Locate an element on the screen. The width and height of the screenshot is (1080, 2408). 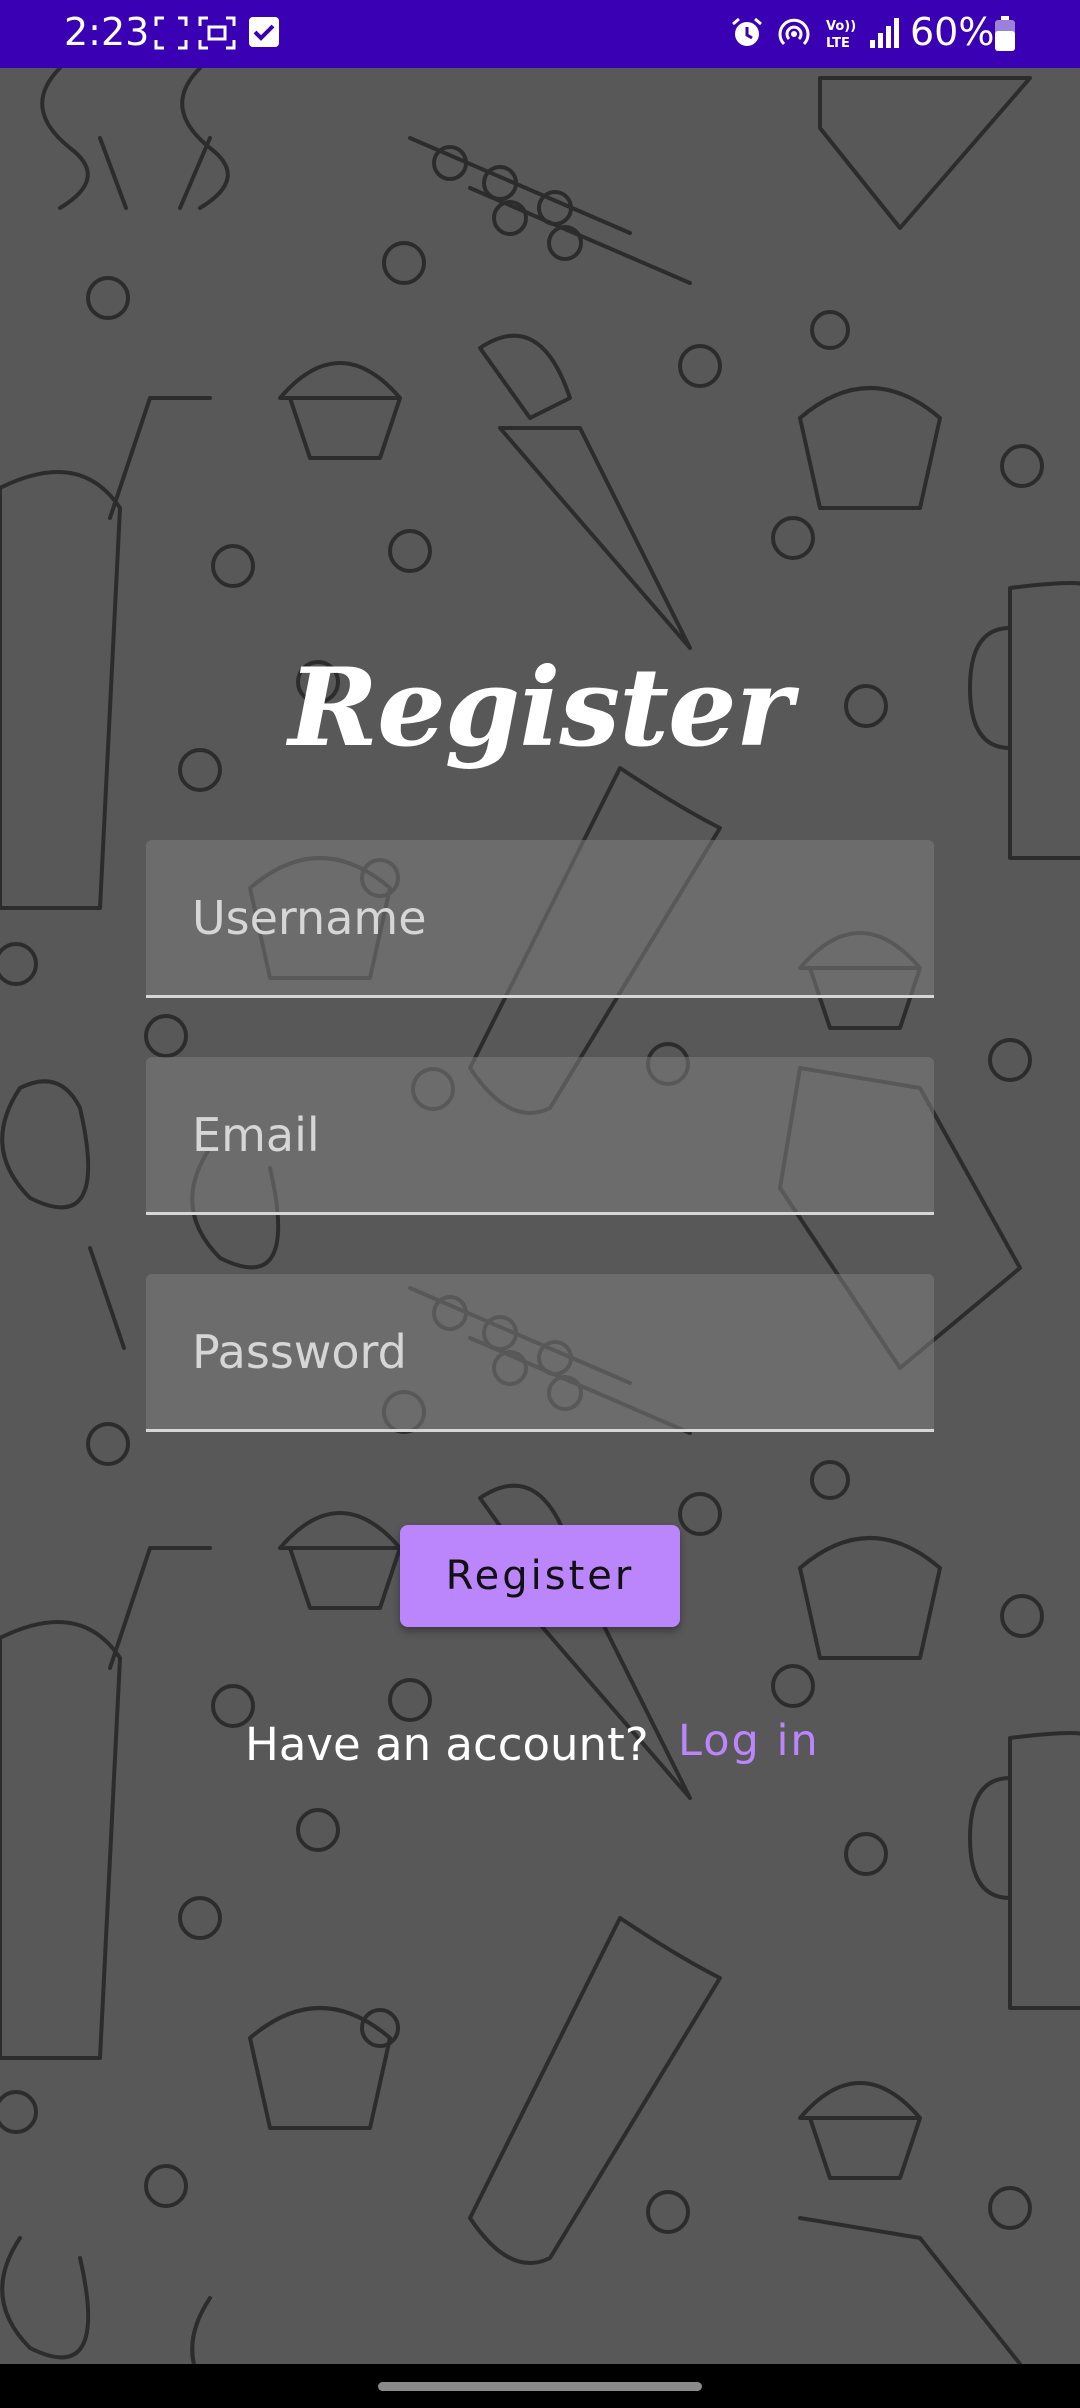
login-link: Log in is located at coordinates (749, 1741).